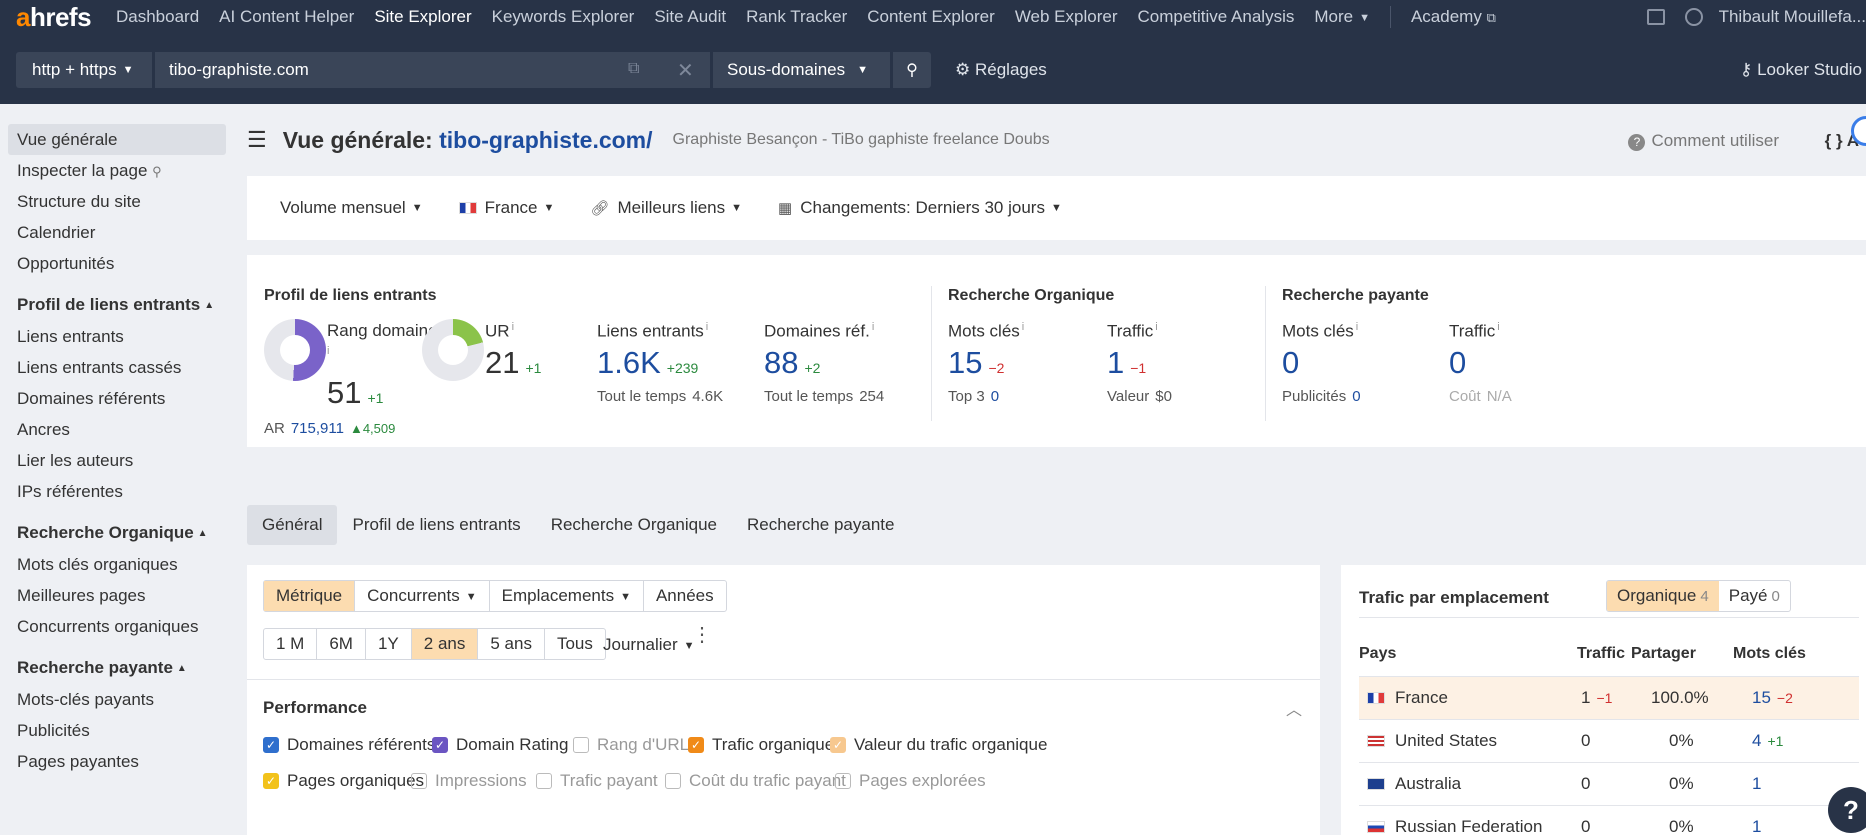  What do you see at coordinates (976, 363) in the screenshot?
I see `organic-keywords-value: 15 −2` at bounding box center [976, 363].